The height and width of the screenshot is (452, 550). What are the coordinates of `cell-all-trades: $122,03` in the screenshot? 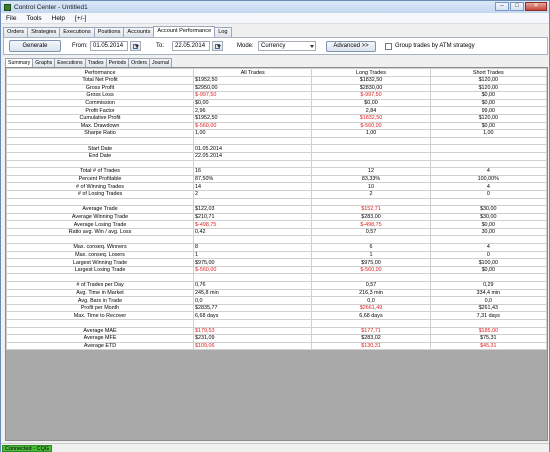 It's located at (253, 209).